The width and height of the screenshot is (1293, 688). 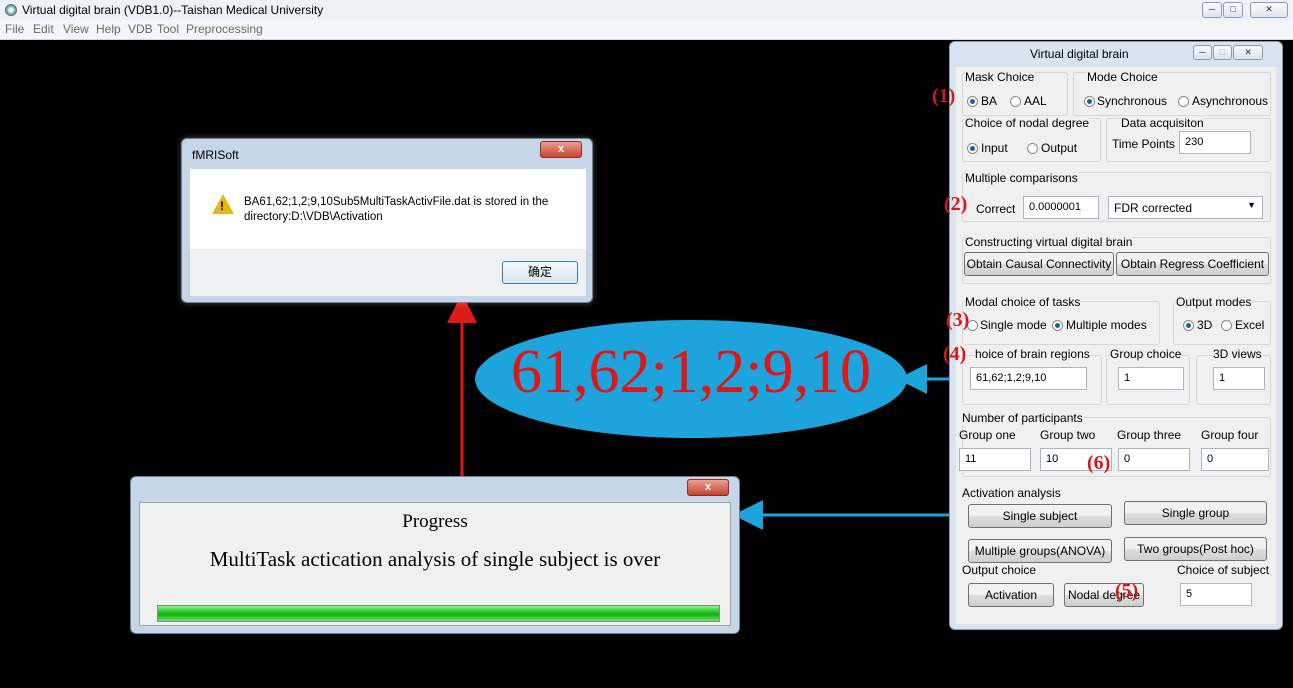 What do you see at coordinates (1027, 123) in the screenshot?
I see `nodal-degree-label: Choice of nodal degree` at bounding box center [1027, 123].